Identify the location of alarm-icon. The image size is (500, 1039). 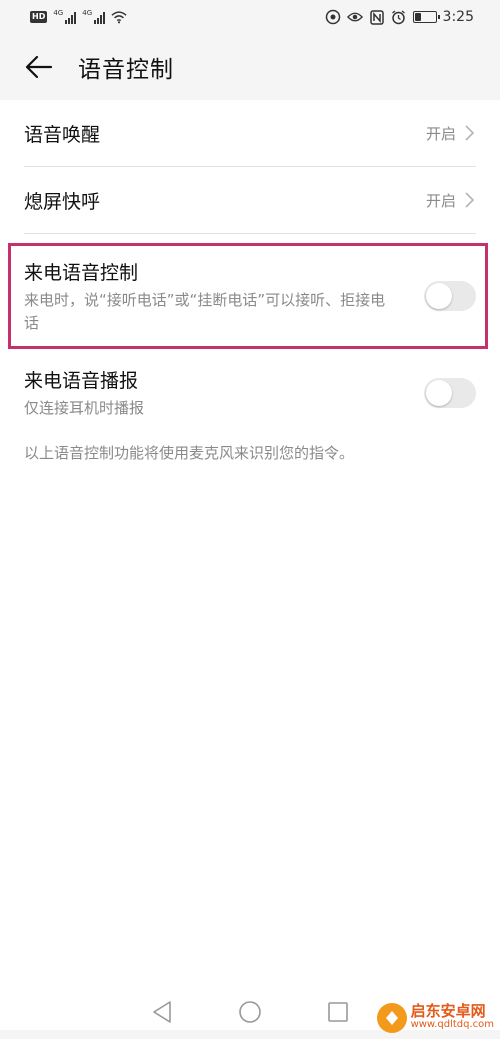
(399, 17).